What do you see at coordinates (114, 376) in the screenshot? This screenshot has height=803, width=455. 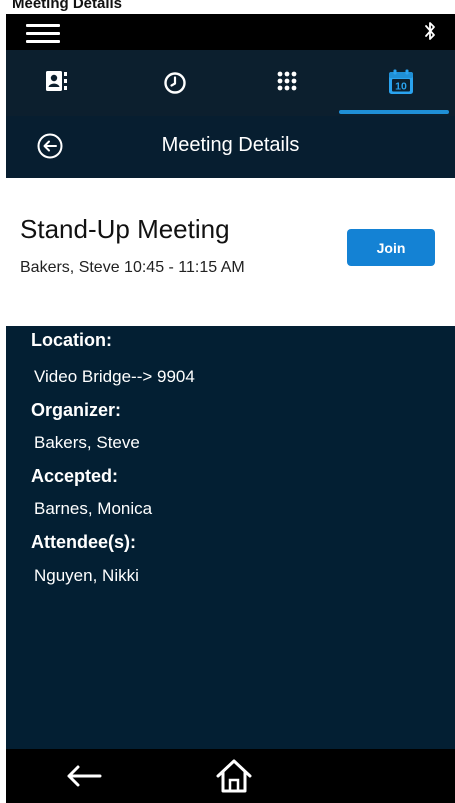 I see `location-value: Video Bridge--> 9904` at bounding box center [114, 376].